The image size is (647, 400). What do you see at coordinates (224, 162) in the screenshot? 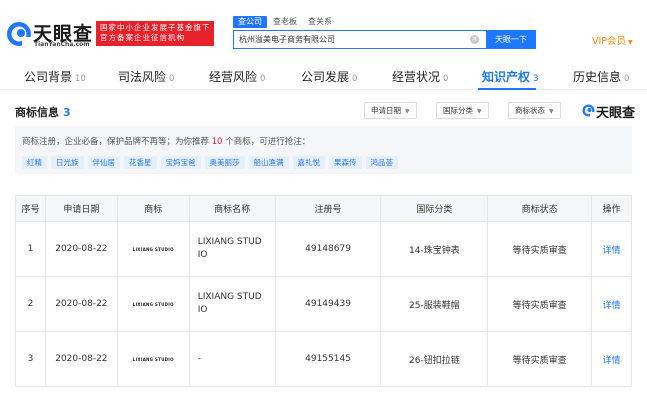
I see `recommend-tag: 奥美丽莎` at bounding box center [224, 162].